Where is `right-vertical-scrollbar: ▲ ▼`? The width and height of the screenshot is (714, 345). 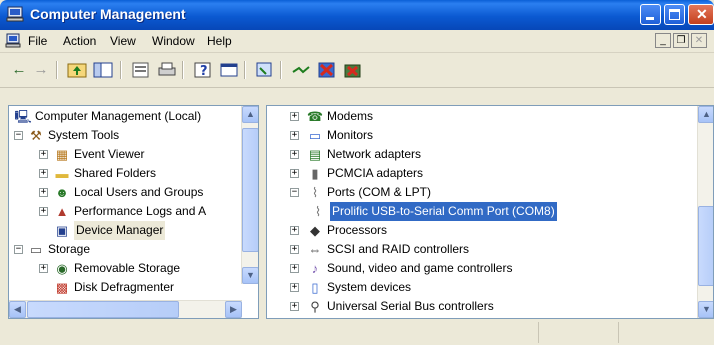 right-vertical-scrollbar: ▲ ▼ is located at coordinates (705, 212).